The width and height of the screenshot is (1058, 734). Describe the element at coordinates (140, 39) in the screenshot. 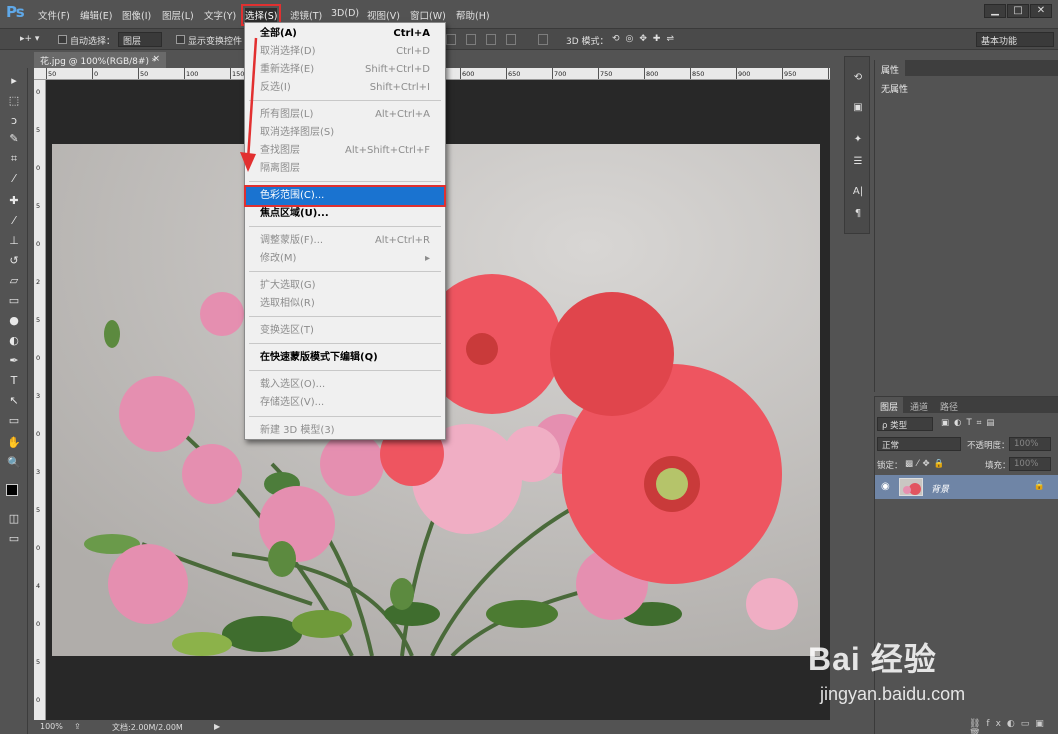

I see `auto-select-dropdown: 图层` at that location.